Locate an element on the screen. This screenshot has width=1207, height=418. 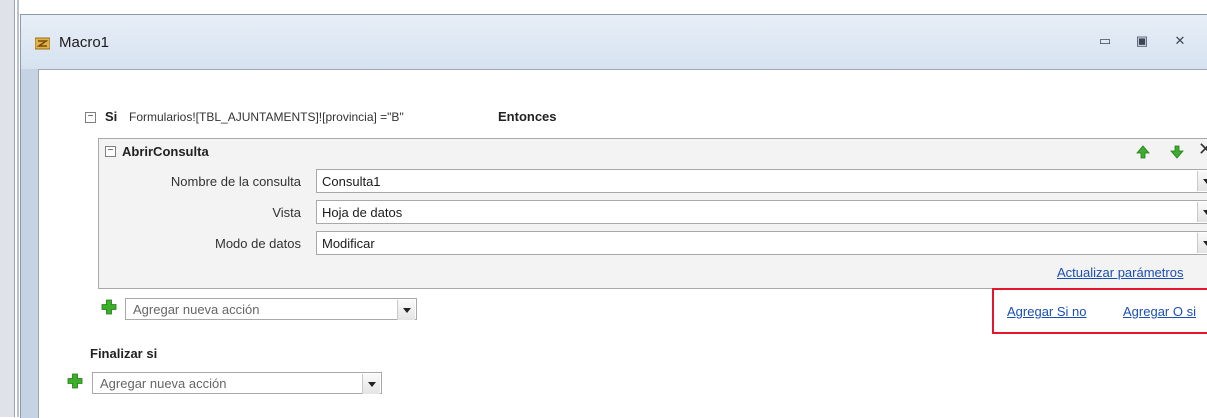
add-elseif-link: Agregar O si is located at coordinates (1159, 311).